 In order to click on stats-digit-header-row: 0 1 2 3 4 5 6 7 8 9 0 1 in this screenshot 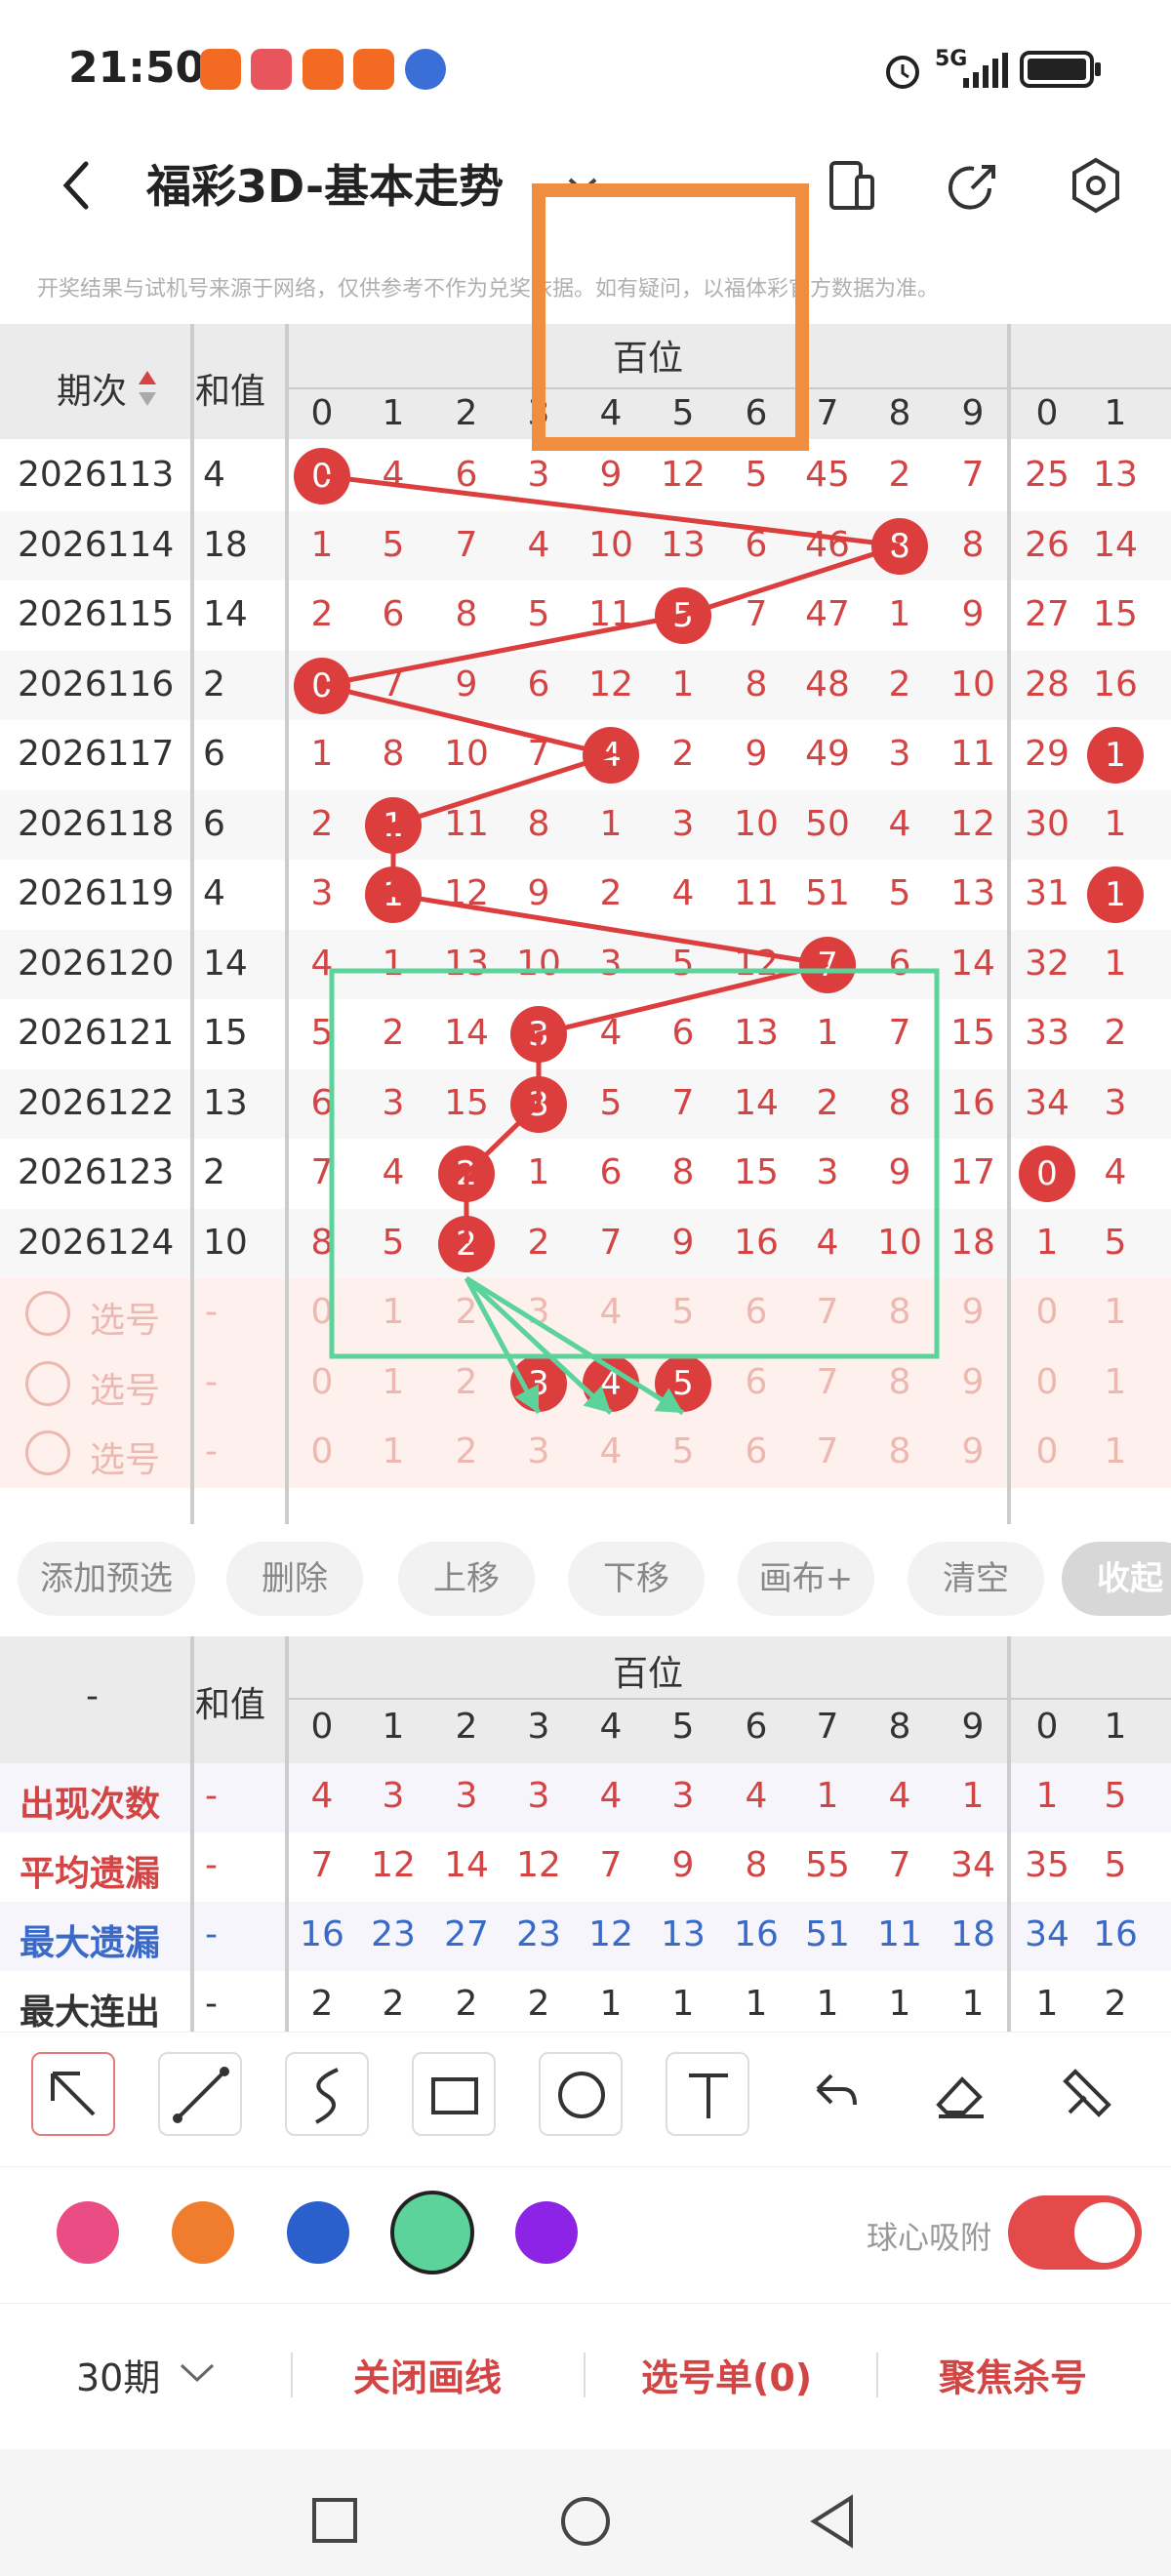, I will do `click(729, 1732)`.